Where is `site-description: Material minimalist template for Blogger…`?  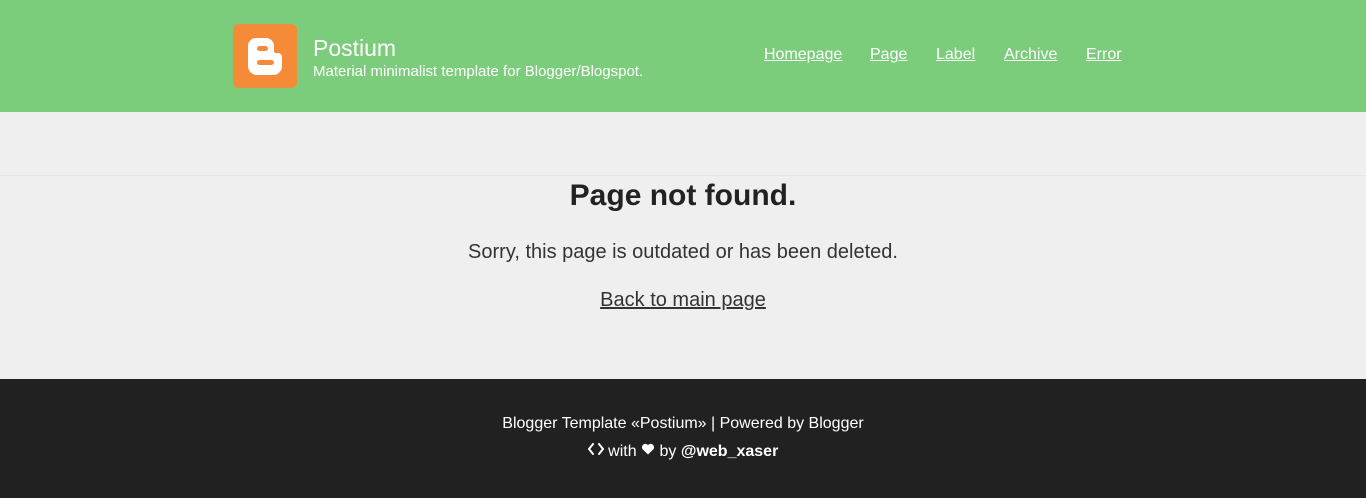 site-description: Material minimalist template for Blogger… is located at coordinates (478, 71).